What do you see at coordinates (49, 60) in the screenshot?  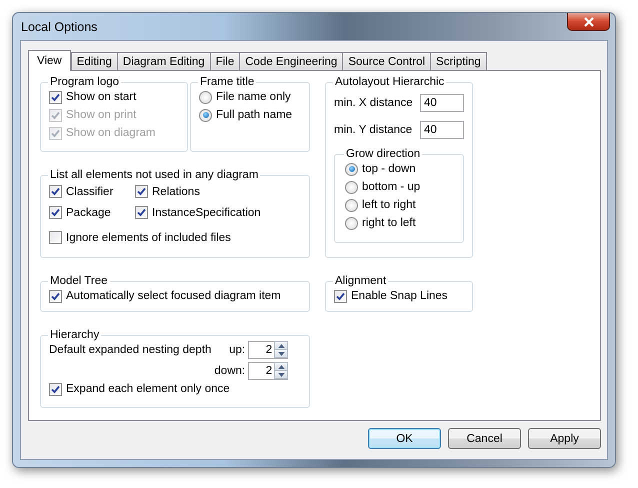 I see `tab: View` at bounding box center [49, 60].